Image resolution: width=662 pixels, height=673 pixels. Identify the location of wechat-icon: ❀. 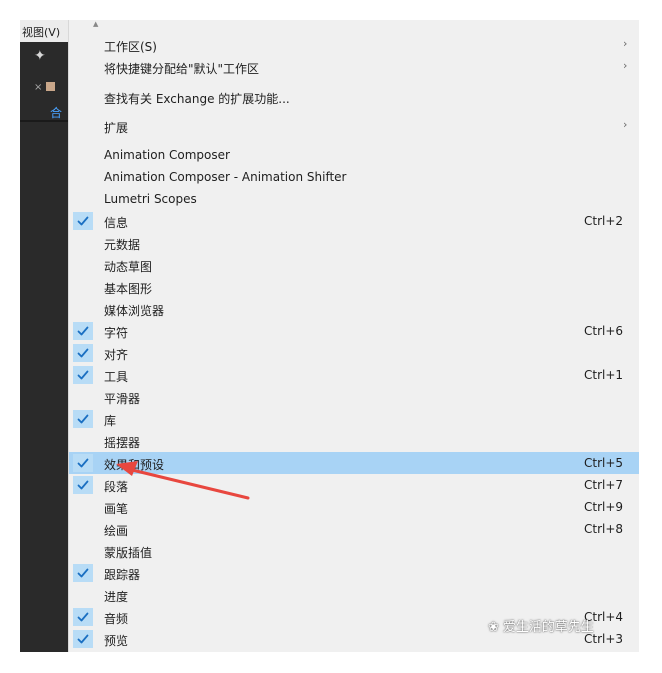
(493, 627).